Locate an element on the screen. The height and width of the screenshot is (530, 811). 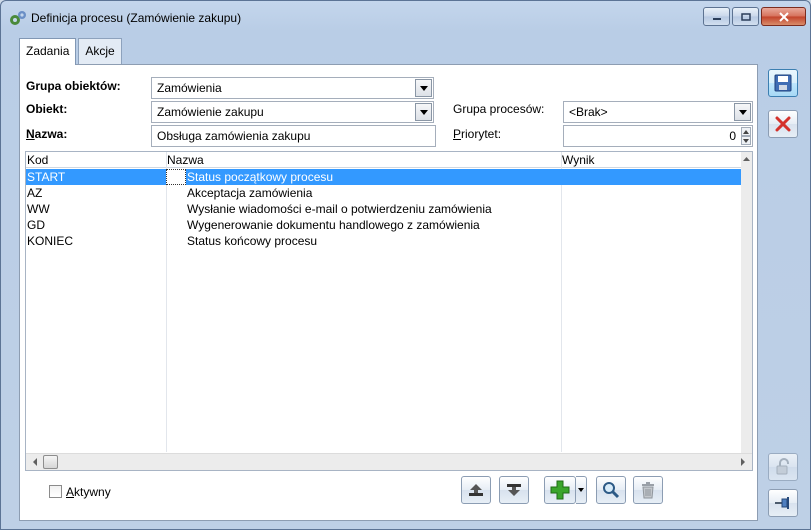
trash-icon is located at coordinates (648, 490).